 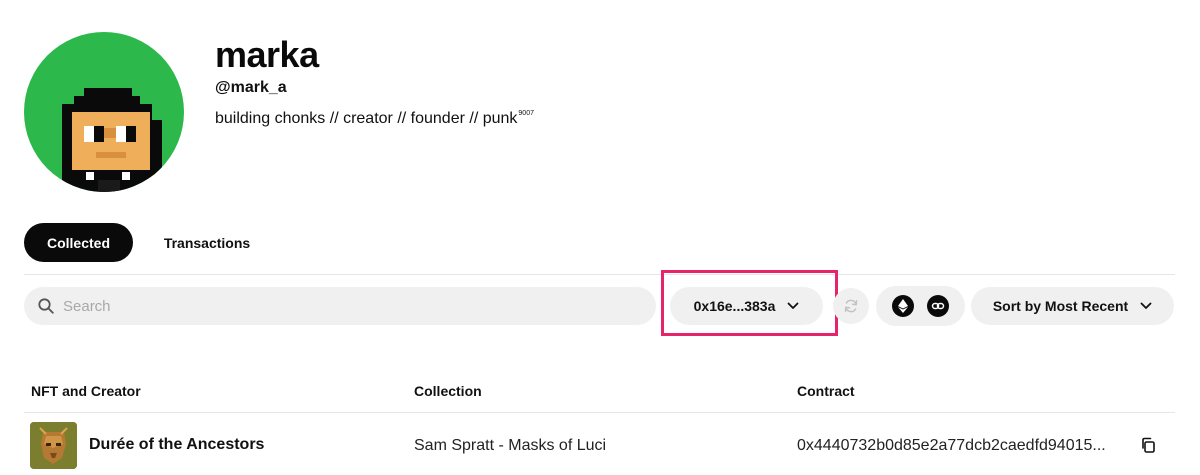 I want to click on wallet-address-label: 0x16e...383a, so click(x=734, y=306).